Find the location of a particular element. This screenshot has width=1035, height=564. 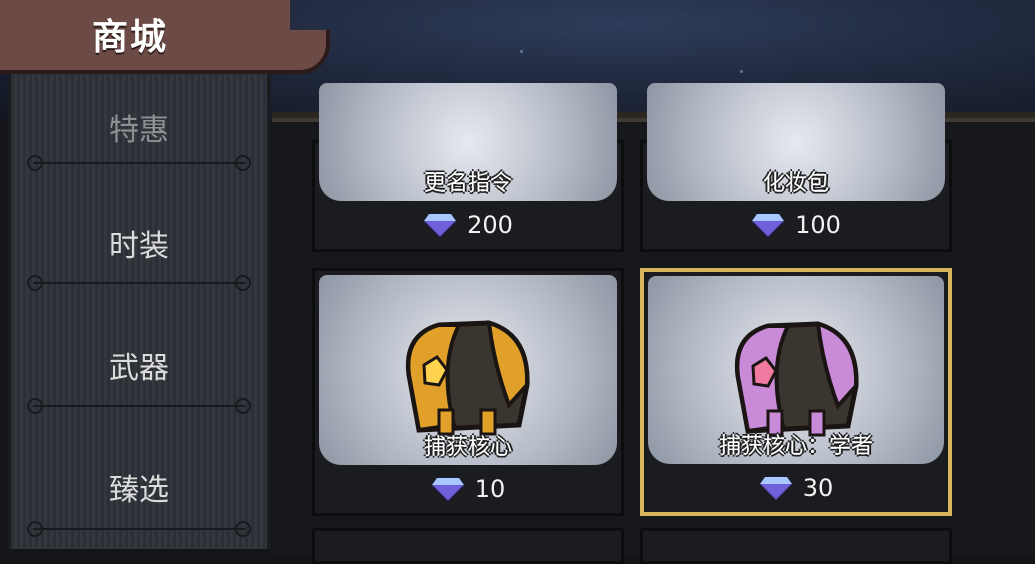

sidebar-item-label: 特惠 is located at coordinates (139, 130).